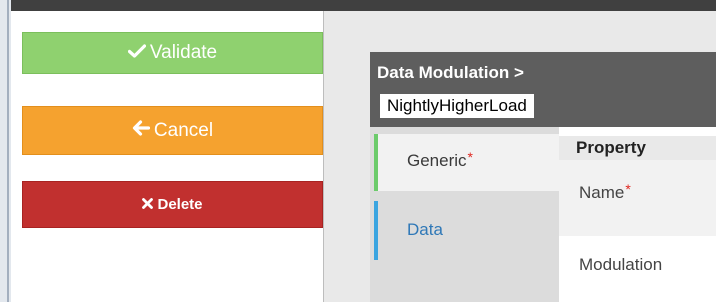  Describe the element at coordinates (543, 89) in the screenshot. I see `panel-header: Data Modulation > NightlyHigherLoad` at that location.